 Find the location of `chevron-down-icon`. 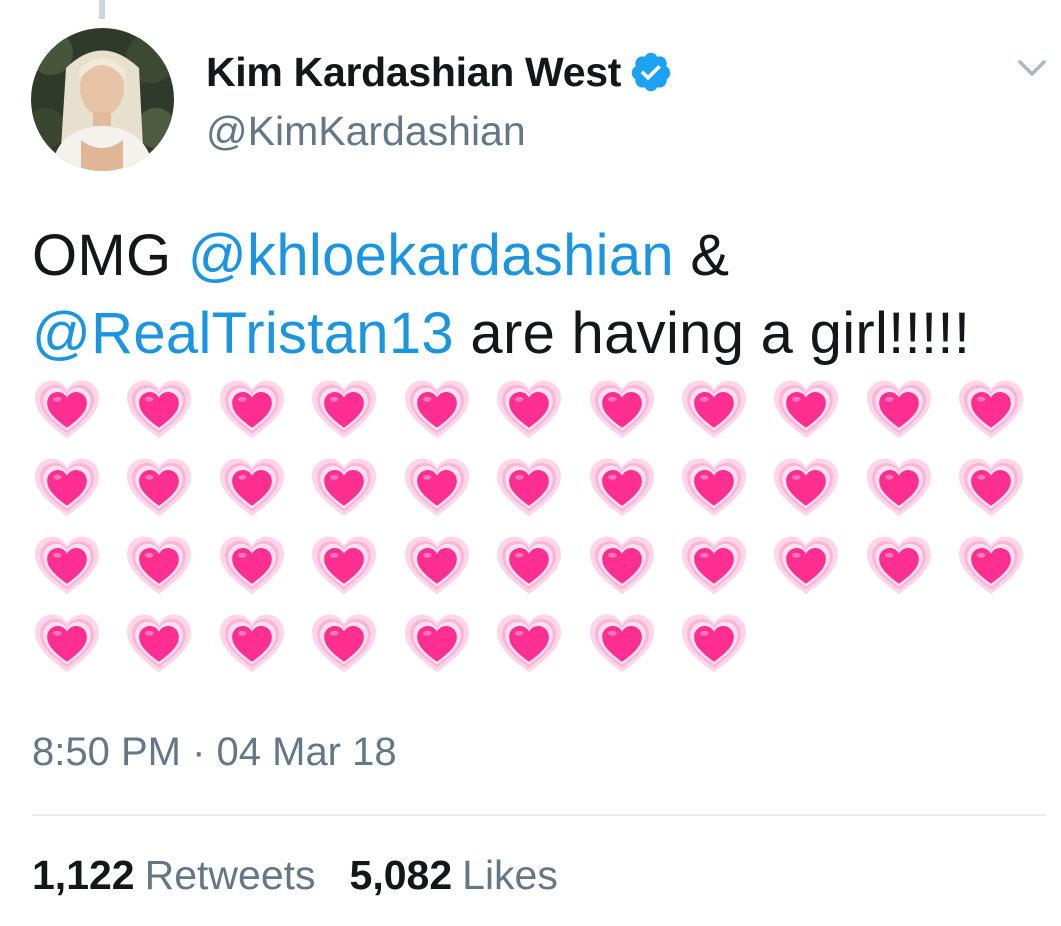

chevron-down-icon is located at coordinates (1032, 67).